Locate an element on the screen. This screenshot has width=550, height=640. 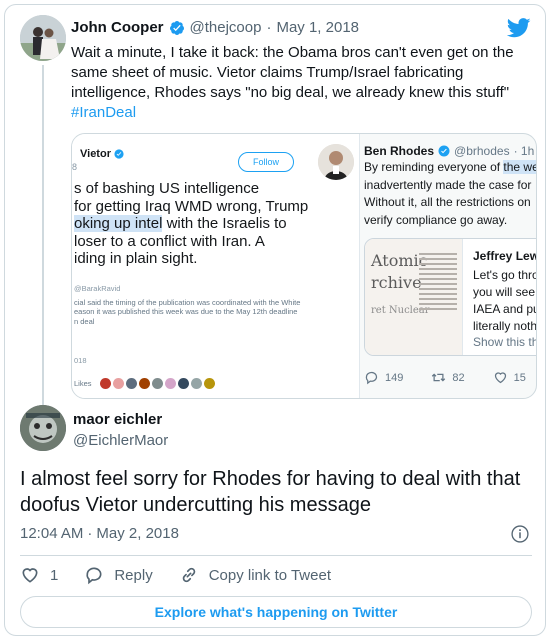
embedded-left-author: Vietor is located at coordinates (102, 154).